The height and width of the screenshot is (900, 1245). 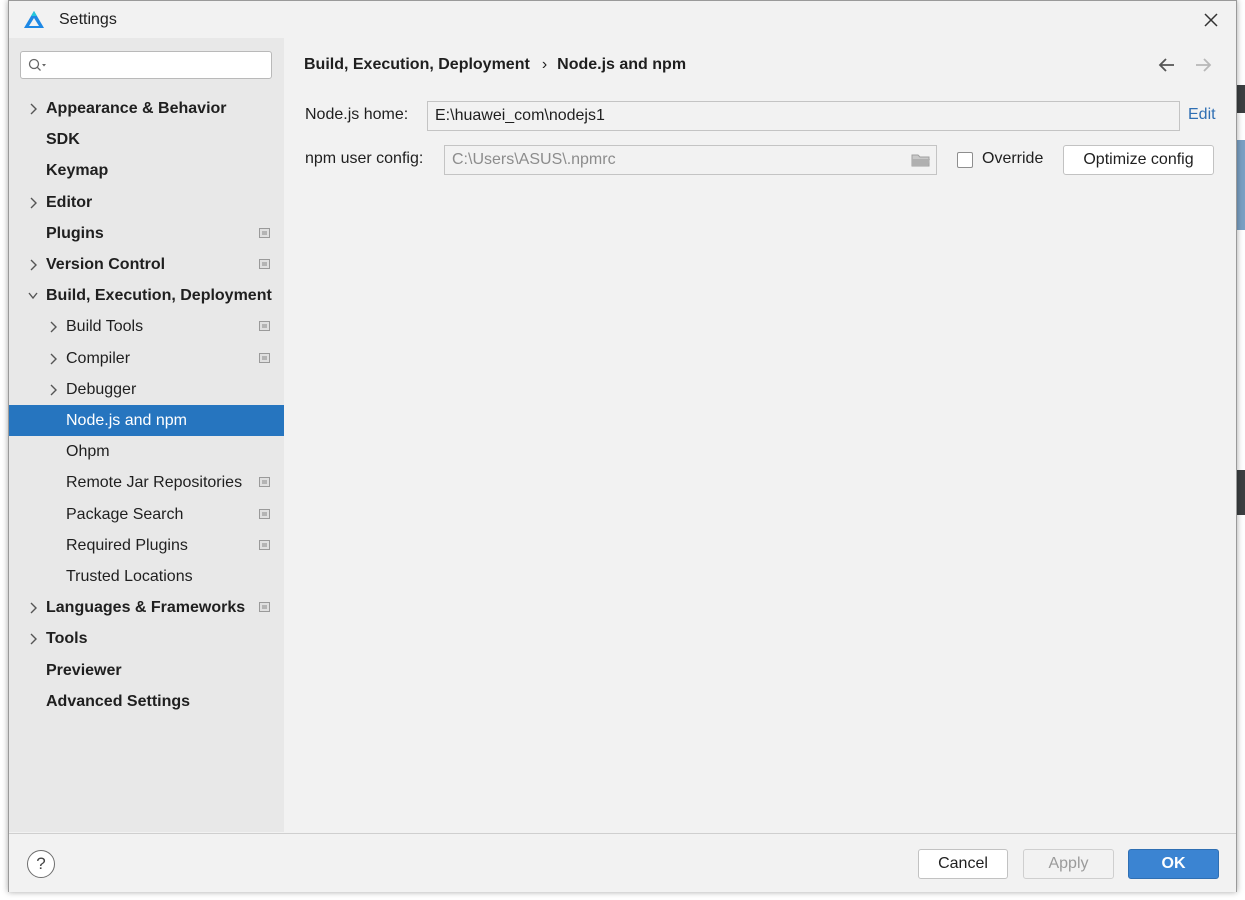 I want to click on sidebar-item-label: Ohpm, so click(x=88, y=451).